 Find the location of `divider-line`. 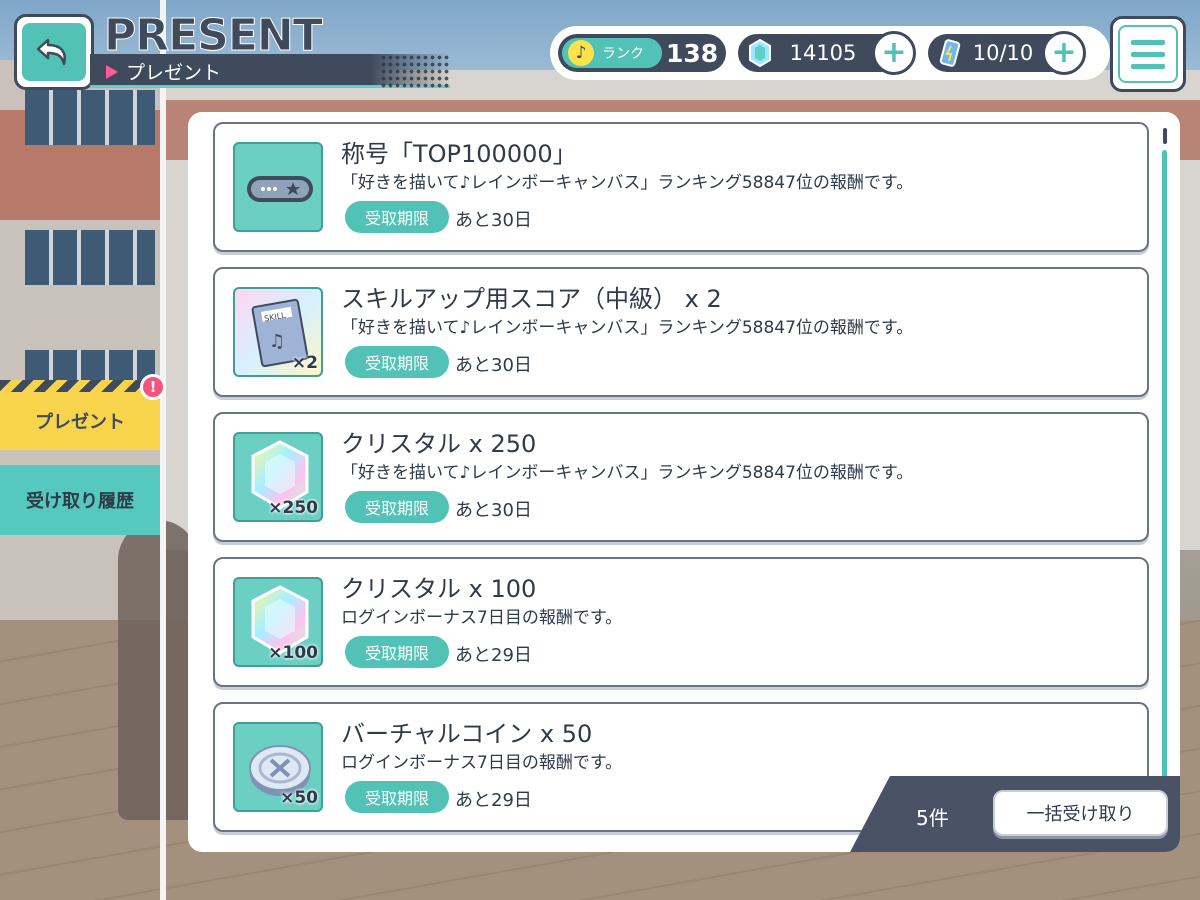

divider-line is located at coordinates (163, 450).